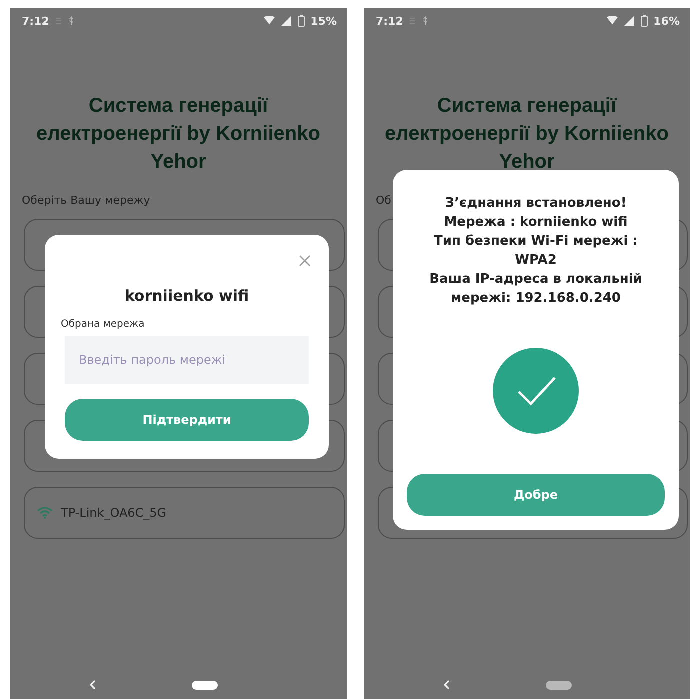 This screenshot has height=699, width=698. Describe the element at coordinates (323, 21) in the screenshot. I see `battery-percent: 15%` at that location.